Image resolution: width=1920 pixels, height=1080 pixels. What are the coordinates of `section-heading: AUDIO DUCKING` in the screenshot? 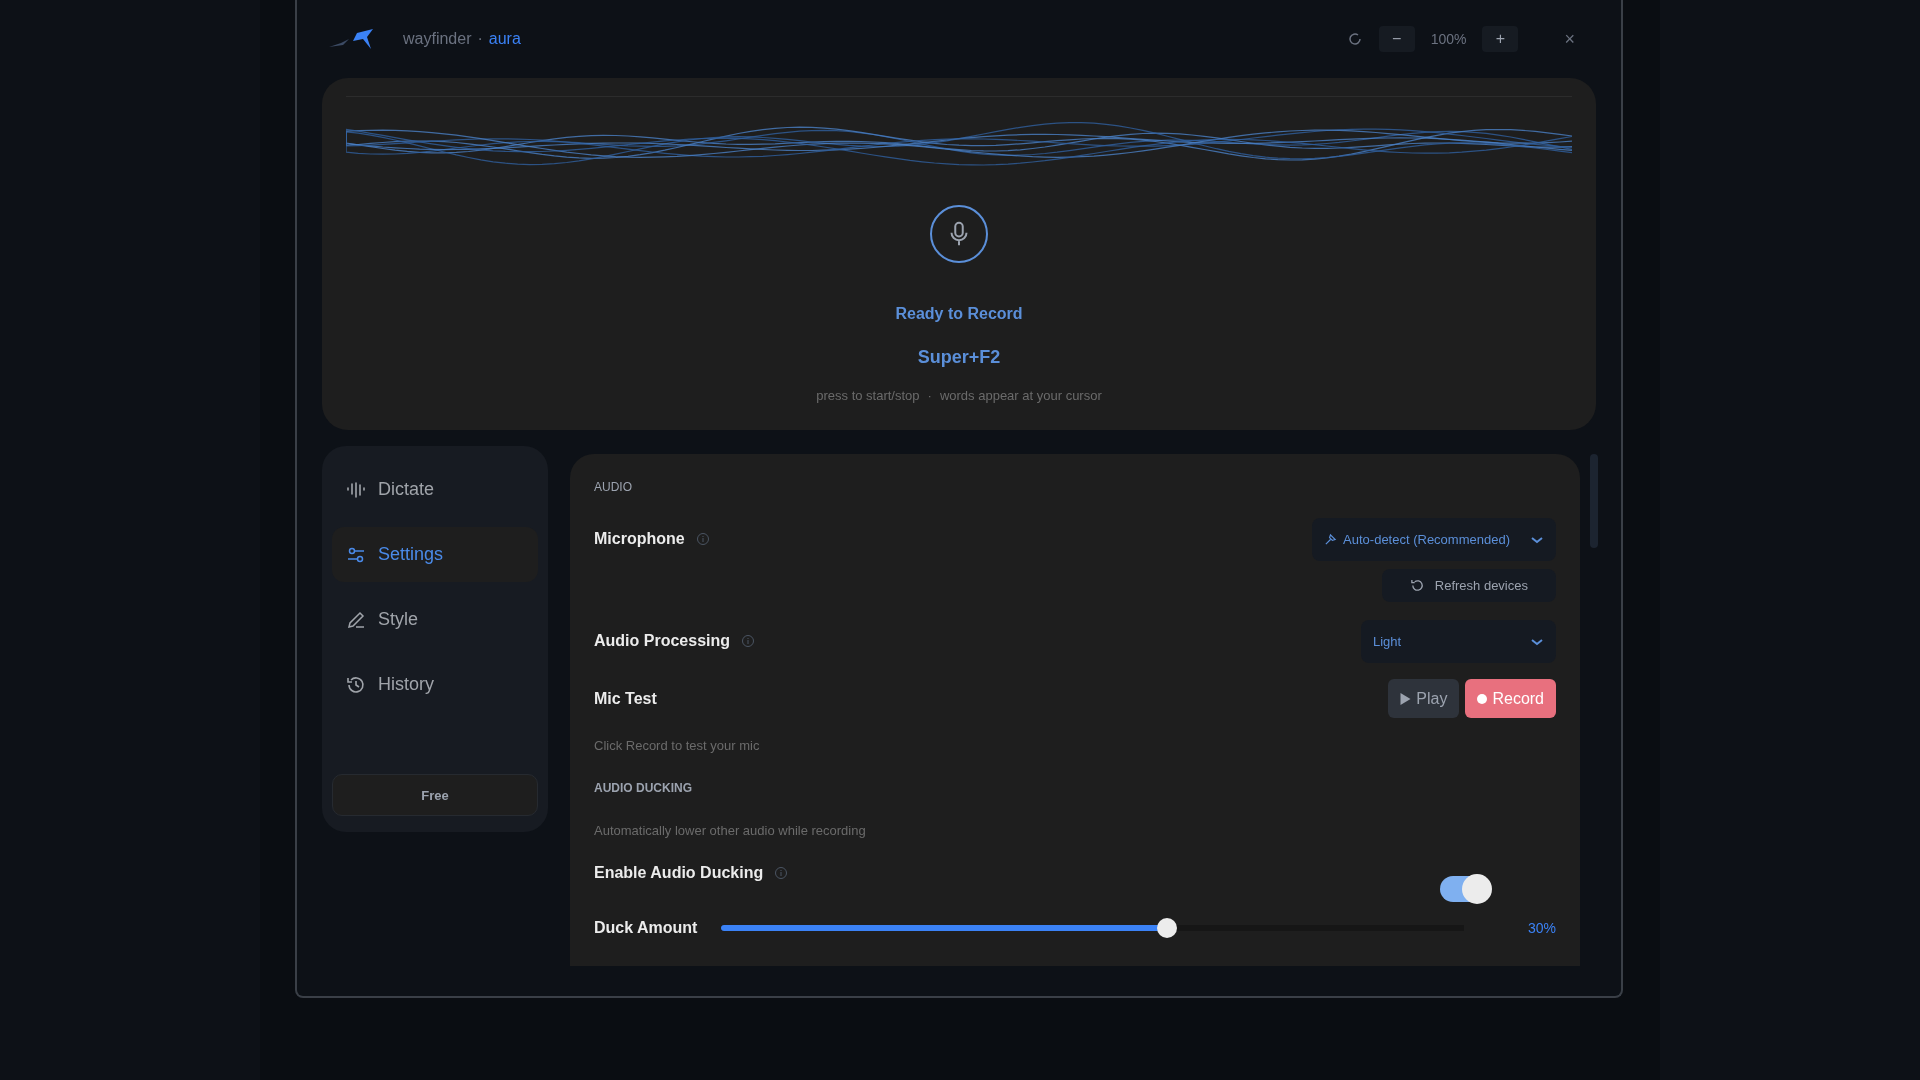 It's located at (643, 788).